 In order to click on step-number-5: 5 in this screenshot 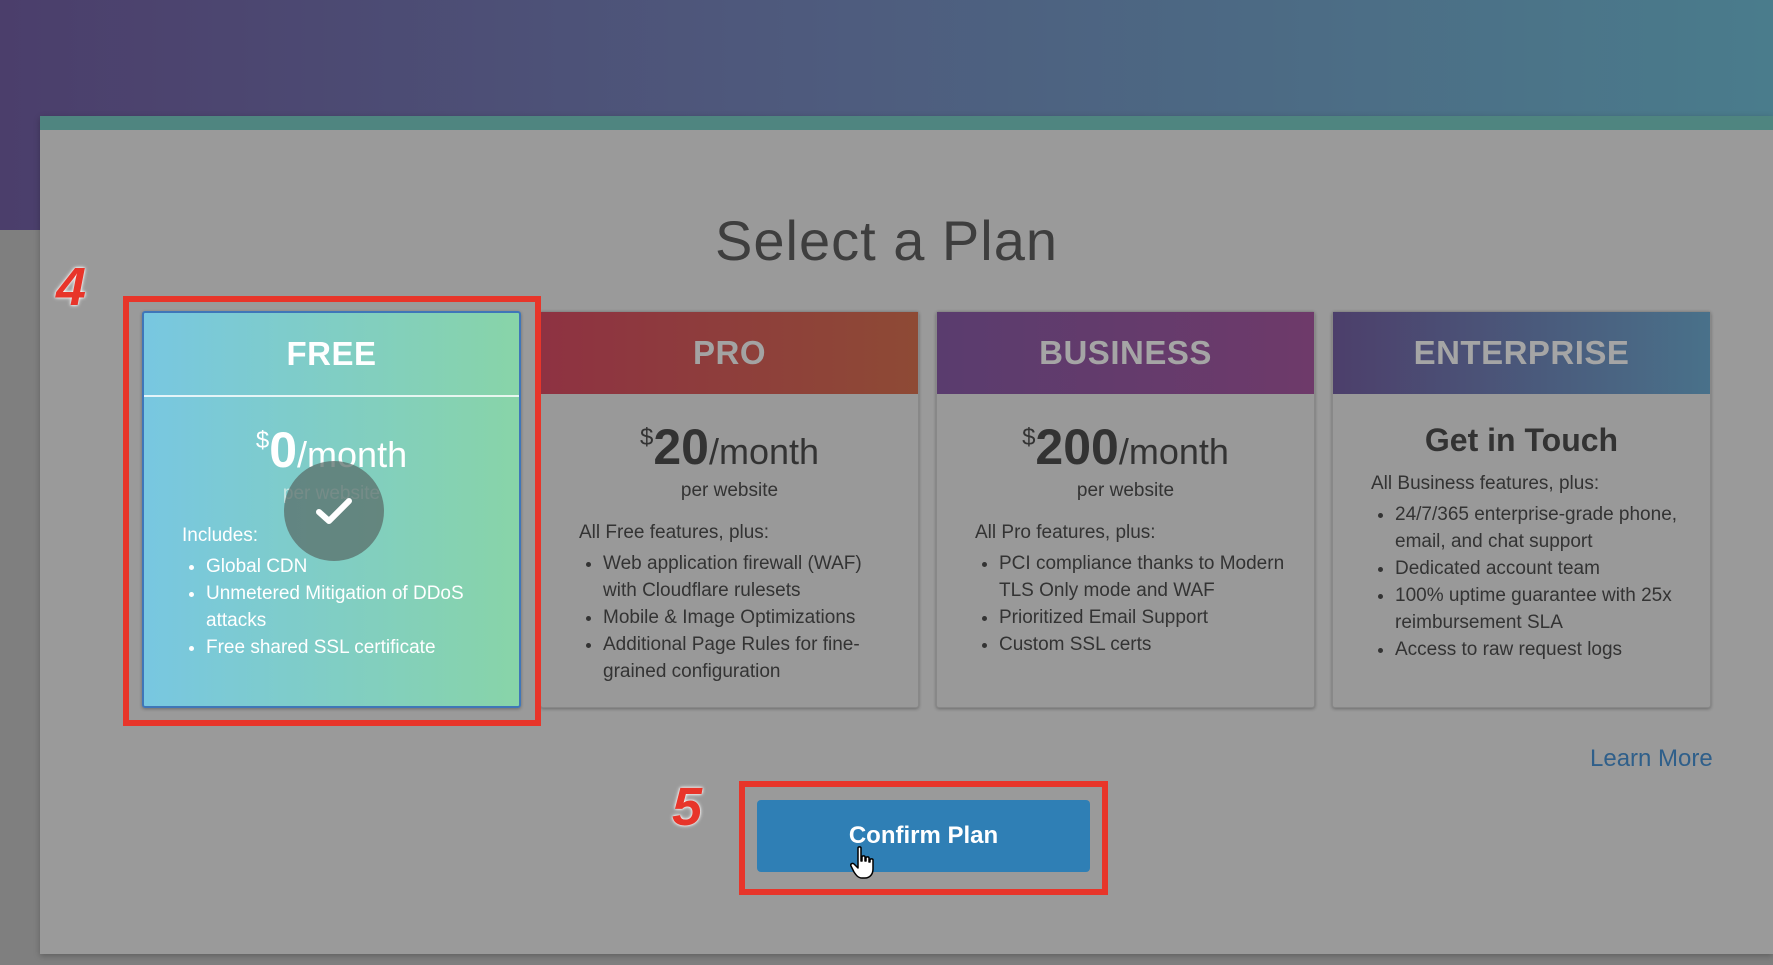, I will do `click(687, 807)`.